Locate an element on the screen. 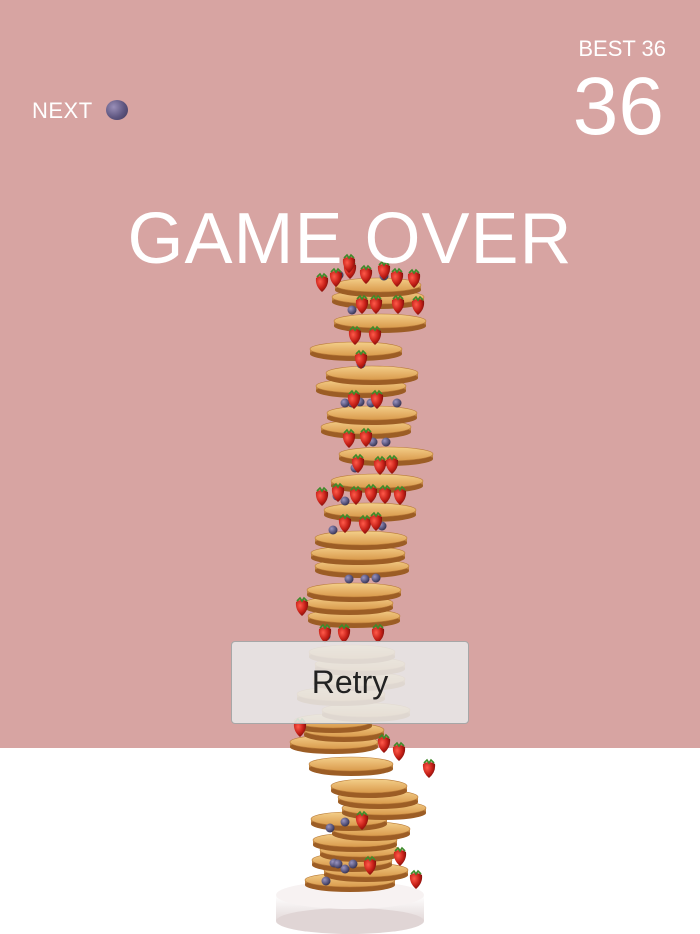 Image resolution: width=700 pixels, height=934 pixels. next-label: NEXT is located at coordinates (62, 110).